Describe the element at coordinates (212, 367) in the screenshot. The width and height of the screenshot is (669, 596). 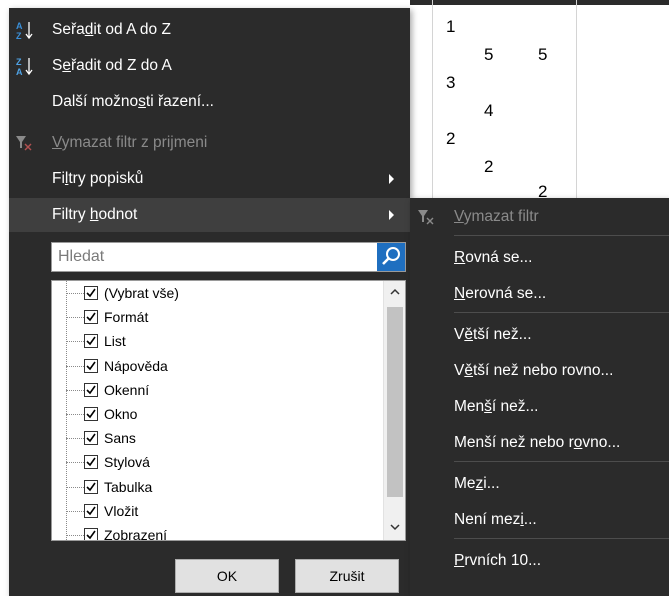
I see `checklist-item: Nápověda` at that location.